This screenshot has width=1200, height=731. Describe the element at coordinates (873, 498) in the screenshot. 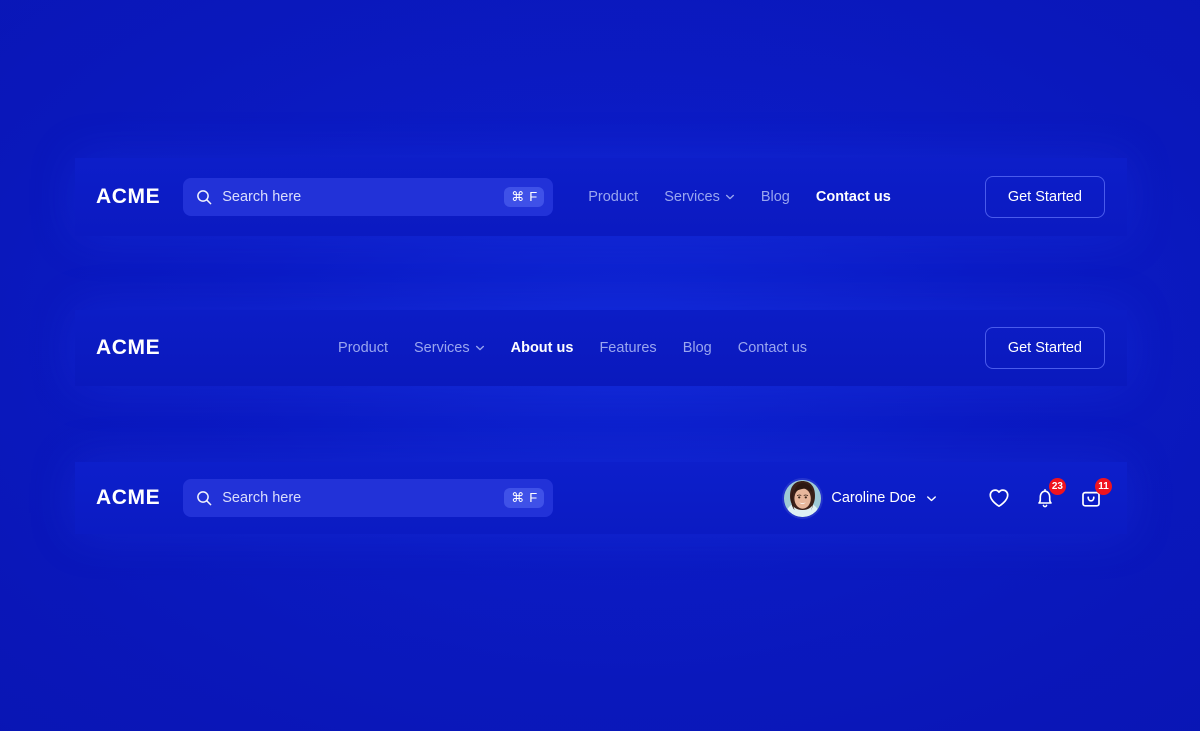

I see `account-name: Caroline Doe` at that location.